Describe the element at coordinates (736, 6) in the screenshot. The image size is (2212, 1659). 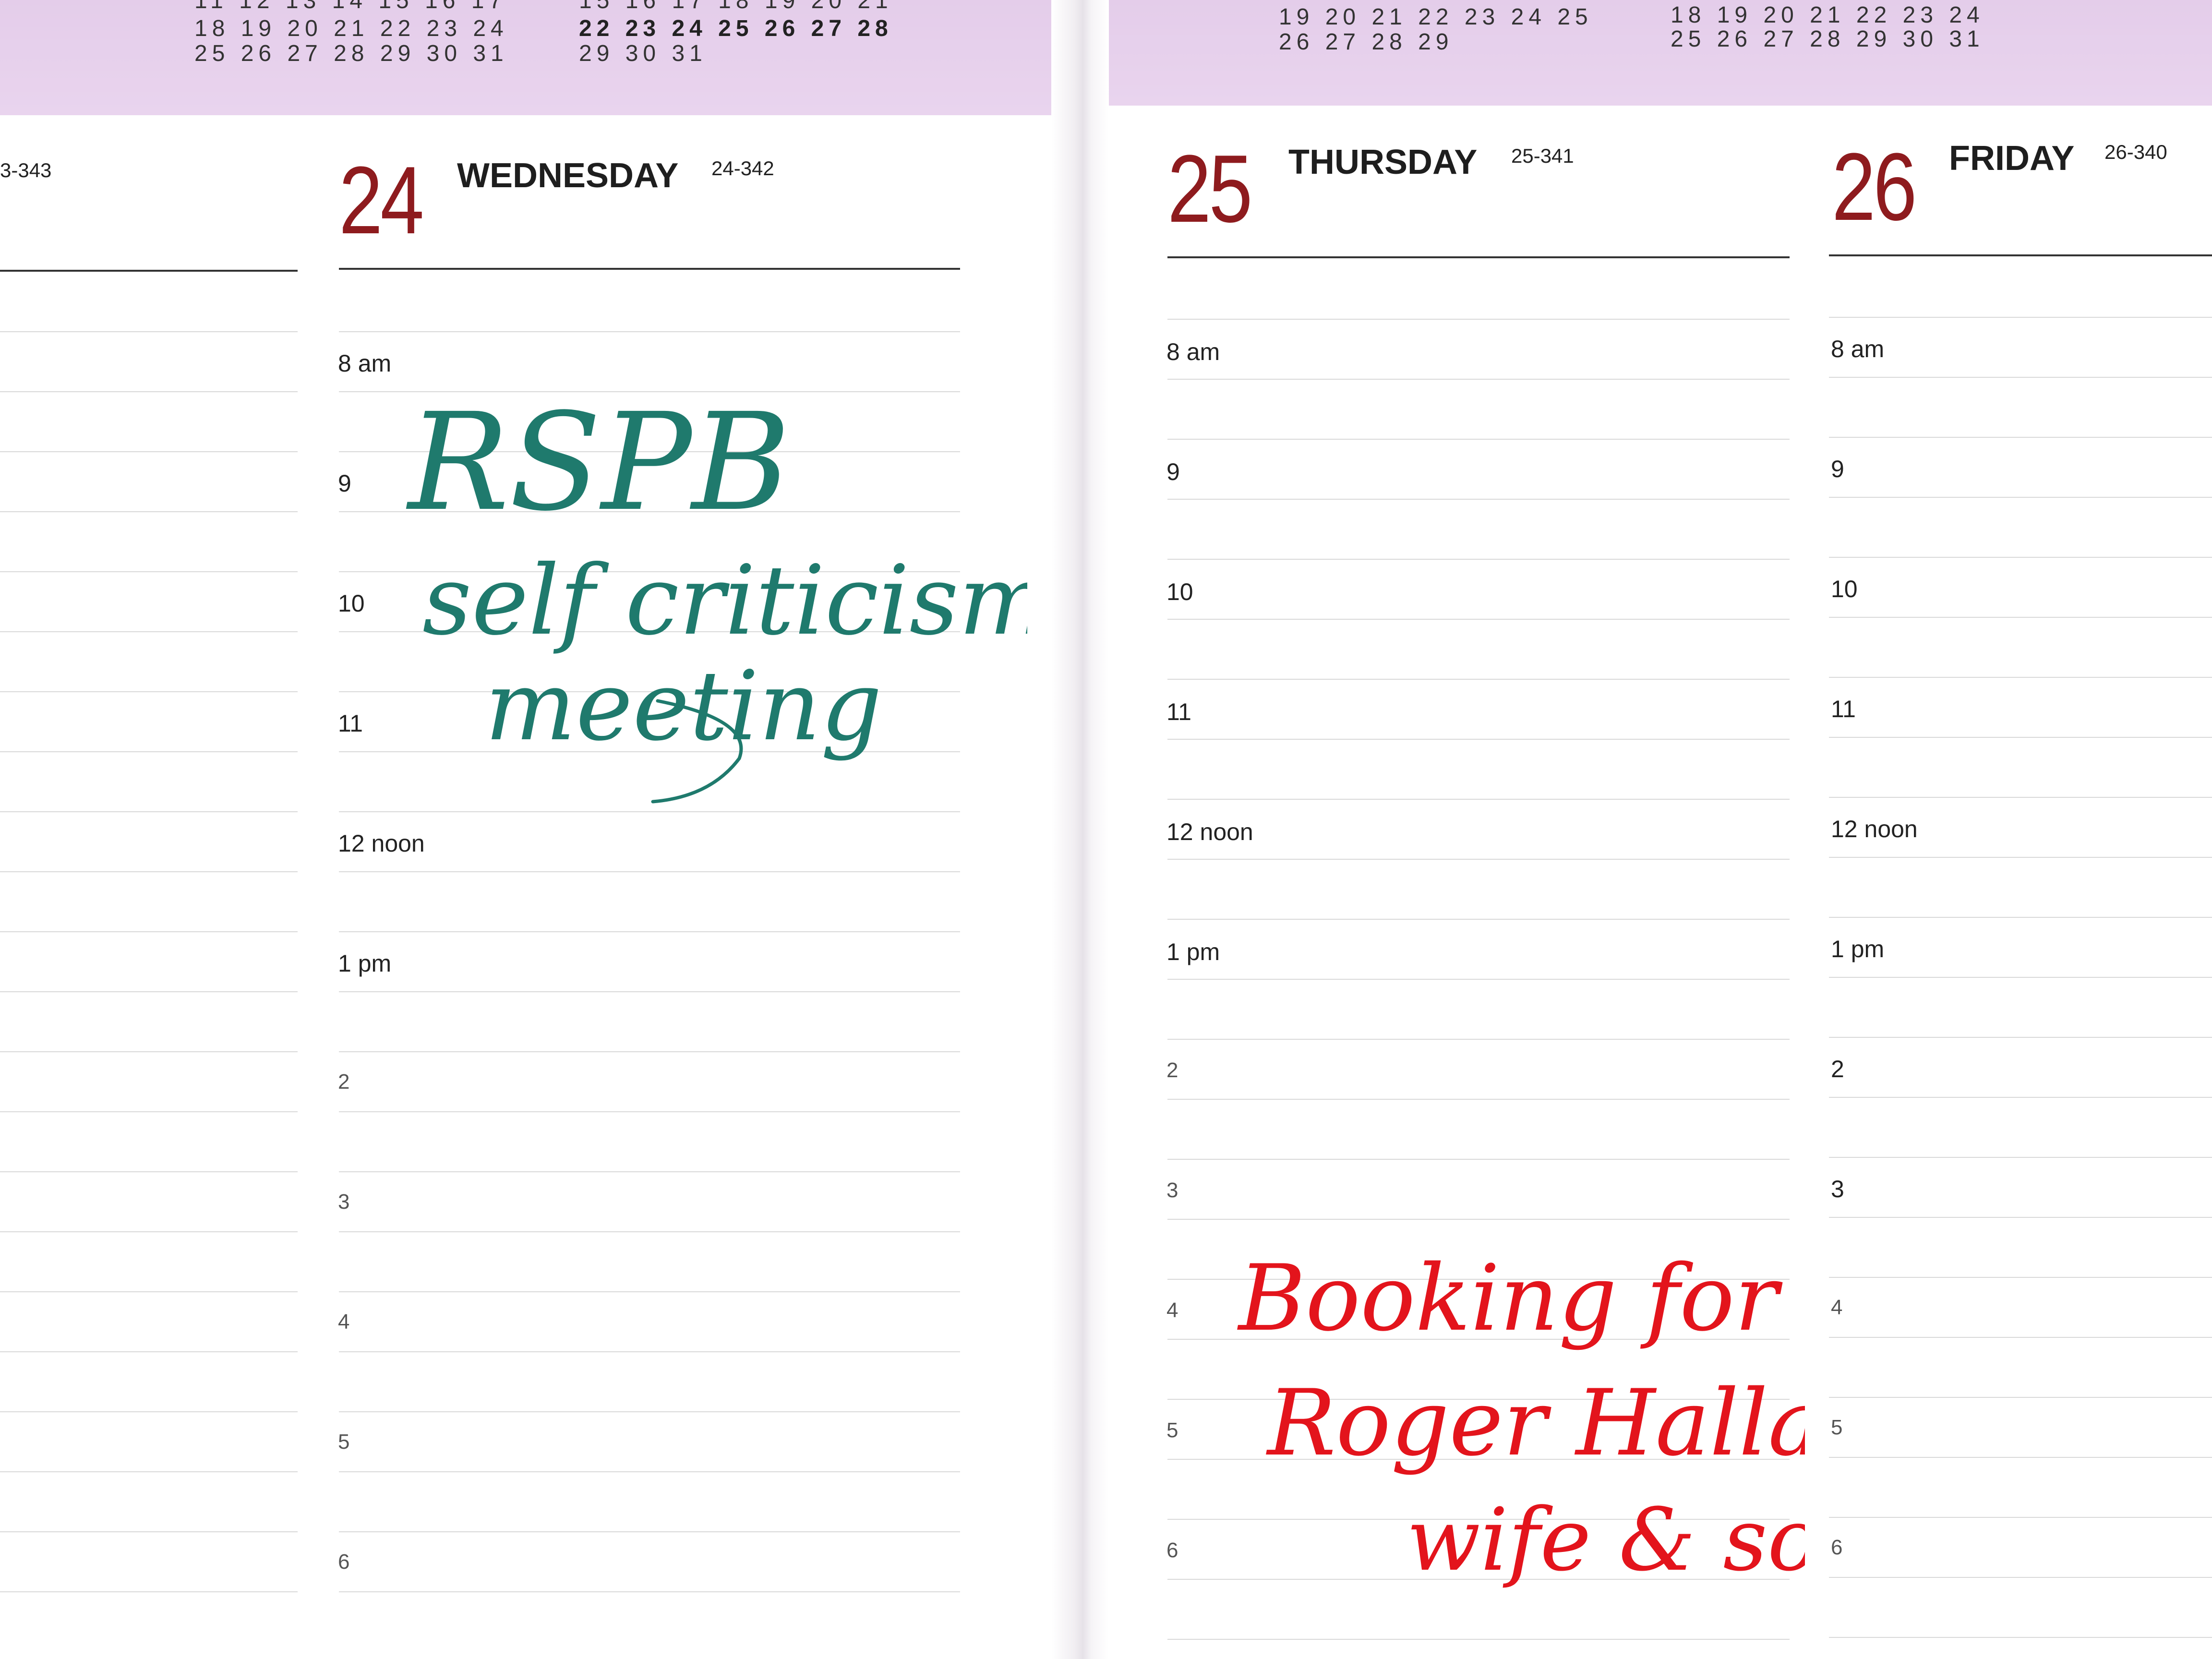
I see `mini-calendar-row: 15 16 17 18 19 20 21` at that location.